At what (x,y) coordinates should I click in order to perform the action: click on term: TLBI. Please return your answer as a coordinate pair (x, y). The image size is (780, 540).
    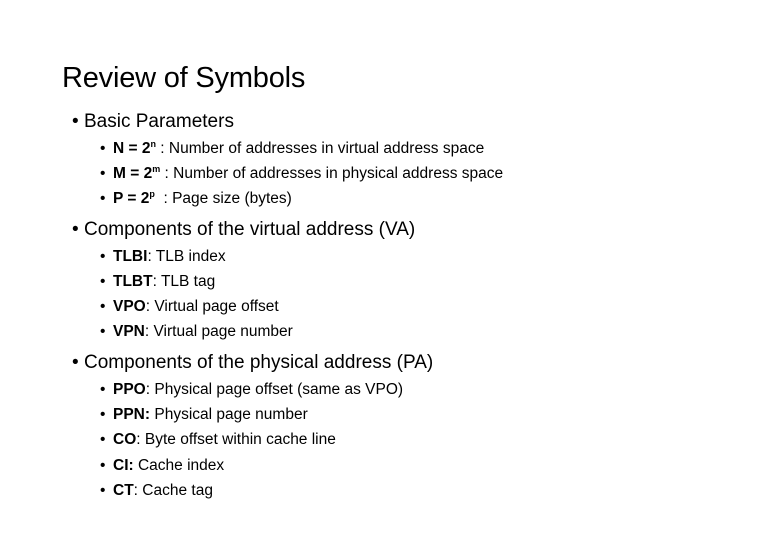
    Looking at the image, I should click on (130, 256).